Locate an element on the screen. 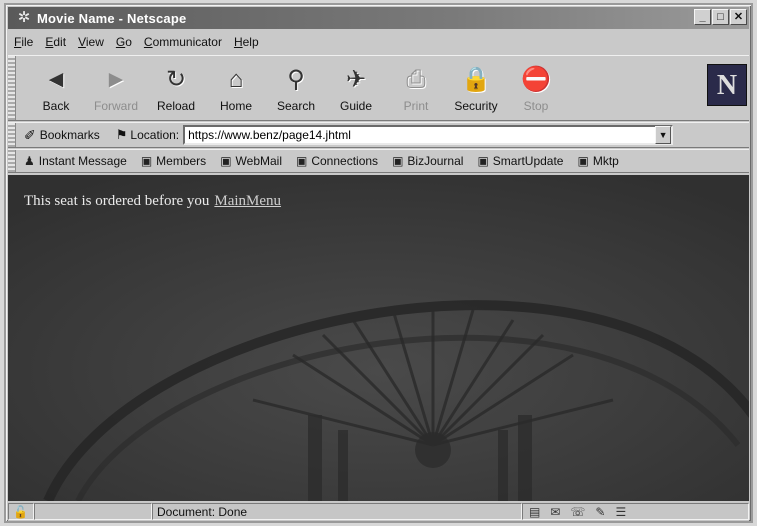  url-dropdown-button: ▼ is located at coordinates (663, 135).